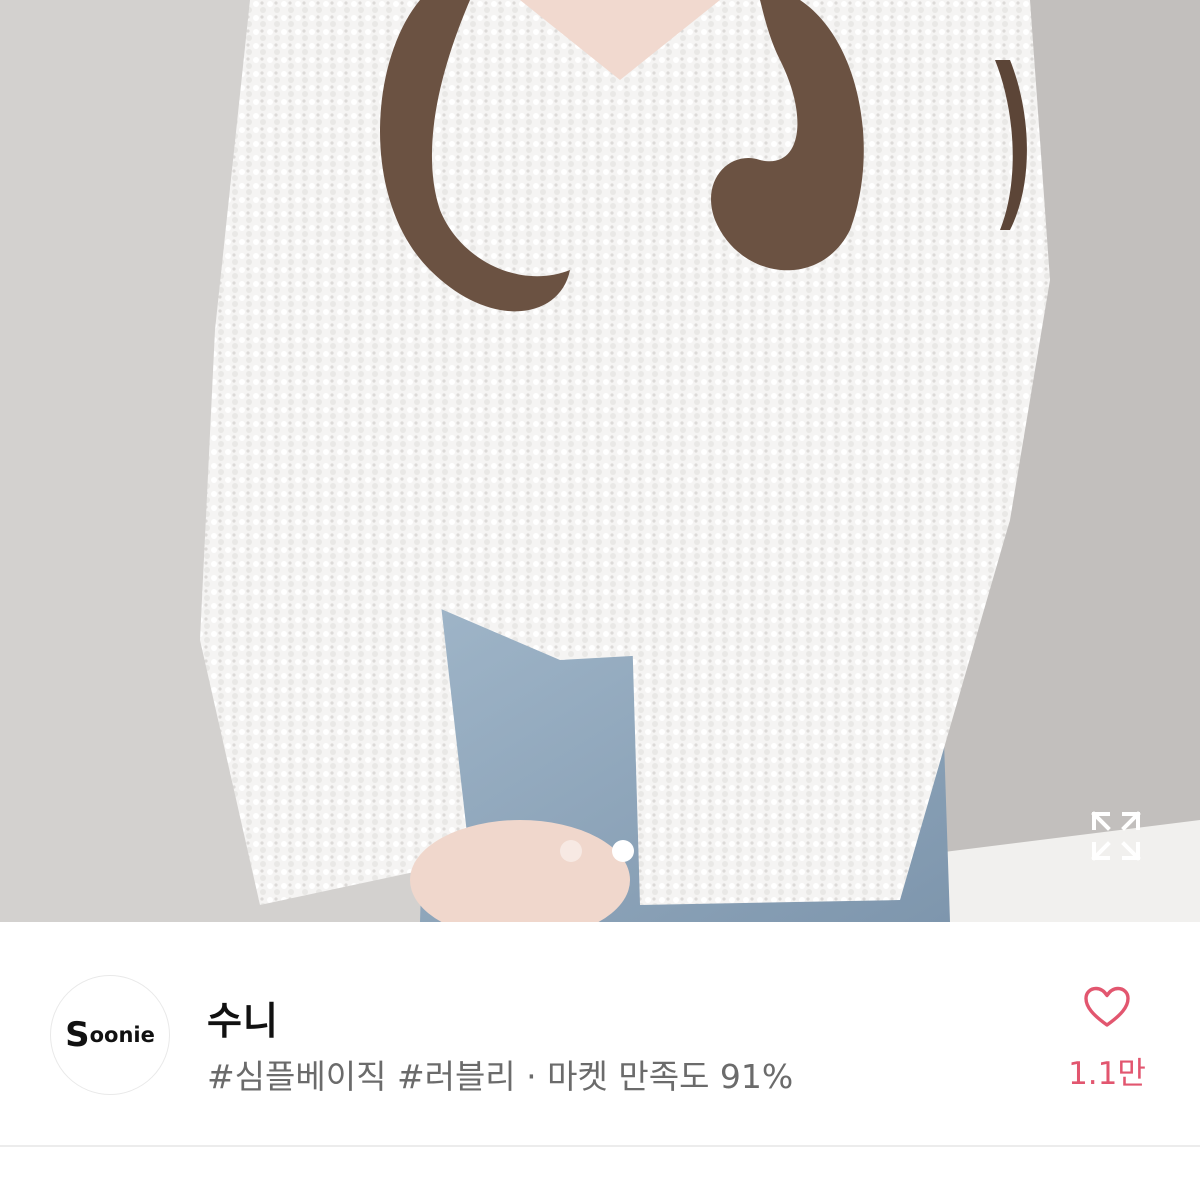 The width and height of the screenshot is (1200, 1200). What do you see at coordinates (597, 851) in the screenshot?
I see `image-pagination` at bounding box center [597, 851].